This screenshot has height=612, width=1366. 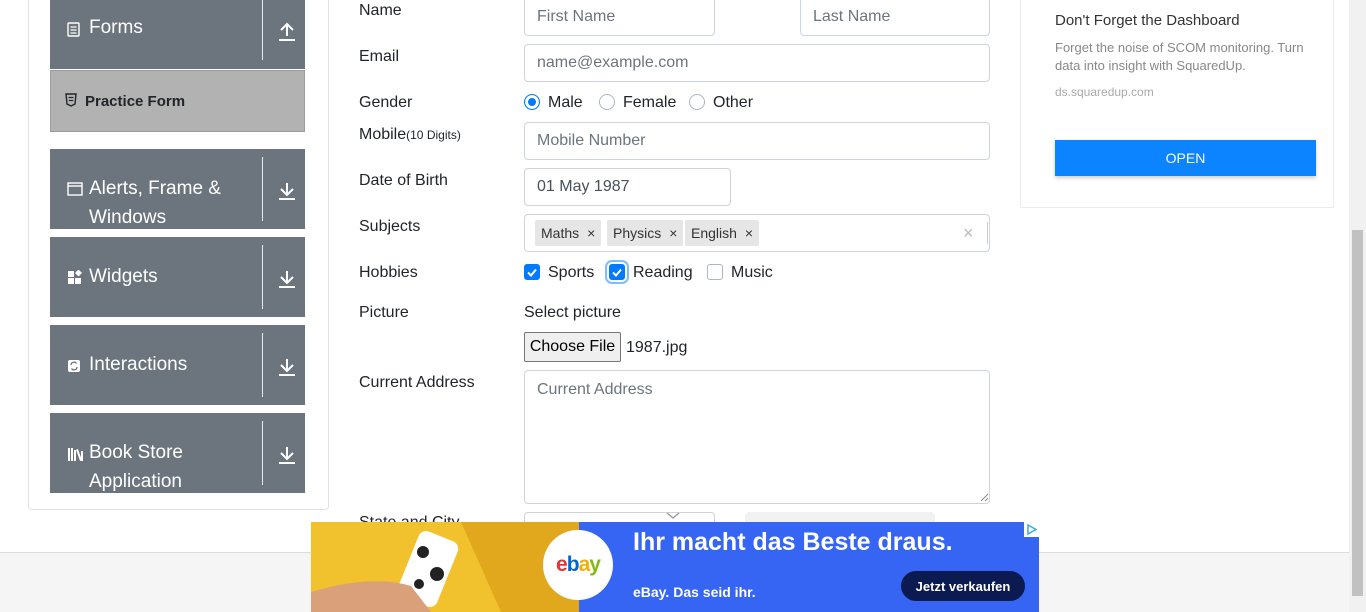 I want to click on hobby-music-label: Music, so click(x=752, y=273).